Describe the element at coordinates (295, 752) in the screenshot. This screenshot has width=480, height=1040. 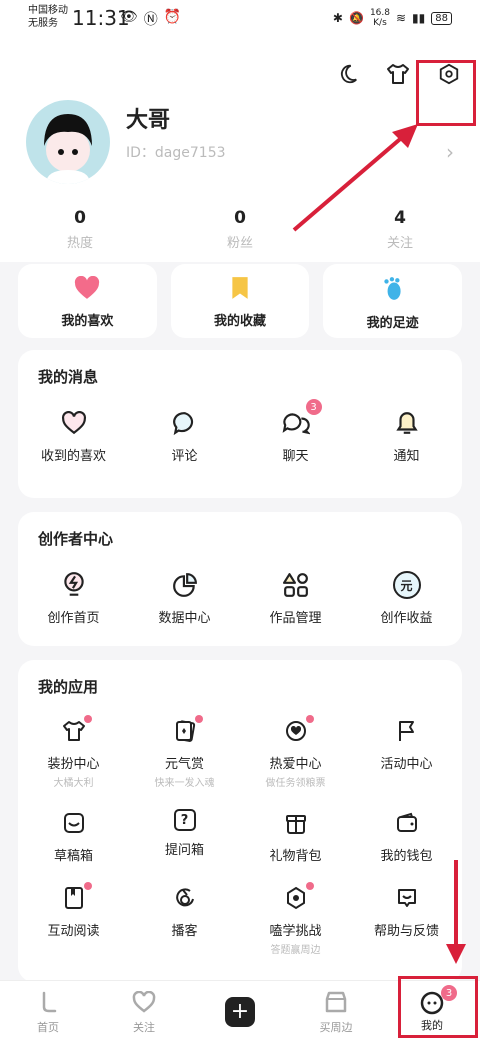
I see `passion-center-item: 热爱中心 做任务领粮票` at that location.